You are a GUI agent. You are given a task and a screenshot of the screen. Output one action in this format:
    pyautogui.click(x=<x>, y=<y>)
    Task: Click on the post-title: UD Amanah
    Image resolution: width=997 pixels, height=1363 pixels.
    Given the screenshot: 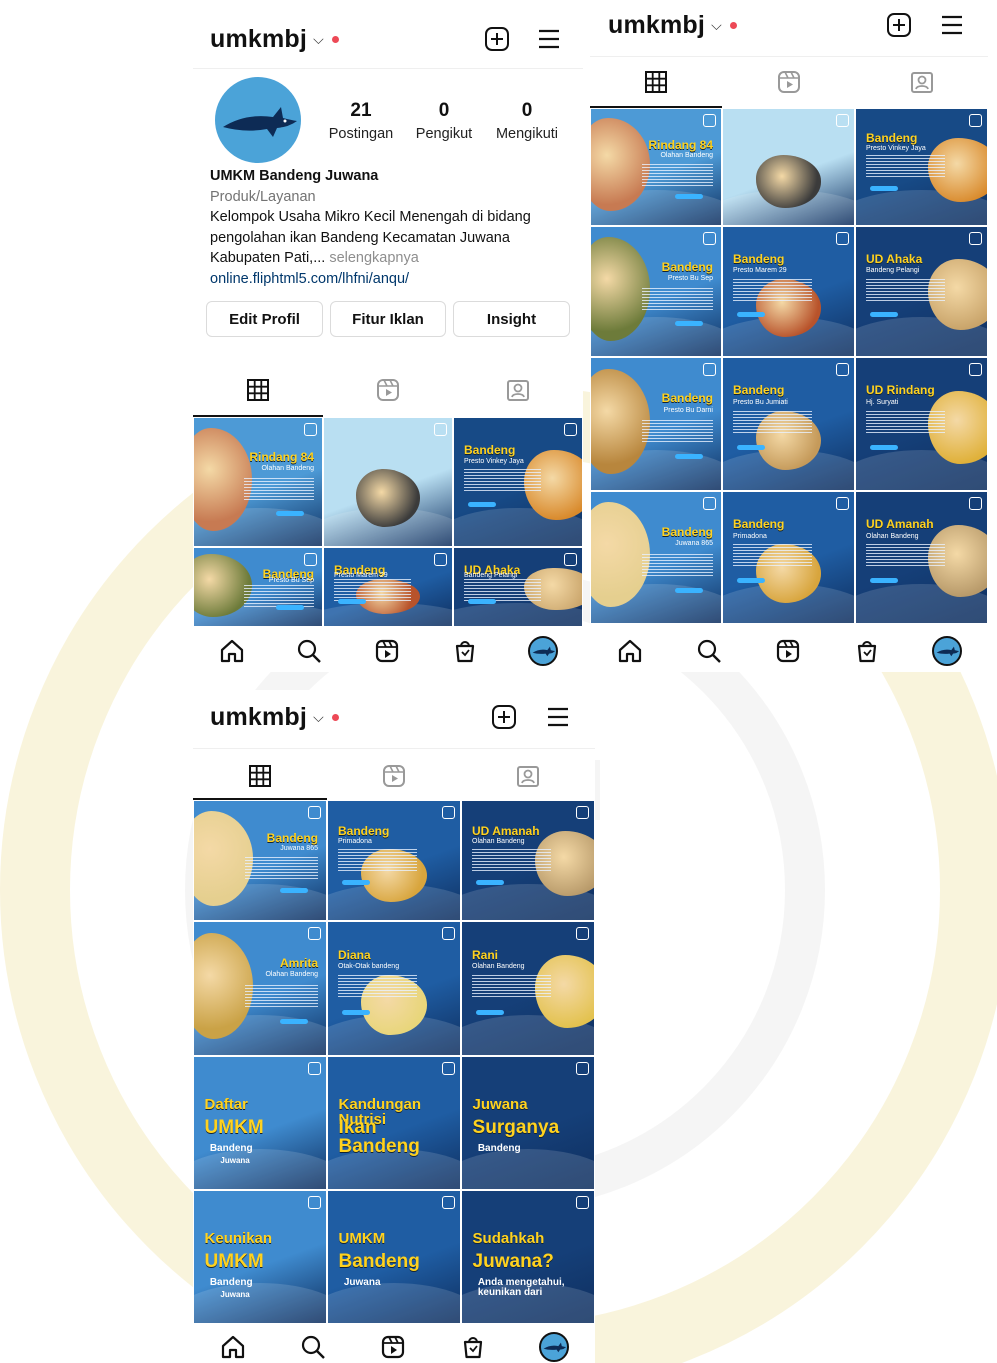 What is the action you would take?
    pyautogui.click(x=506, y=830)
    